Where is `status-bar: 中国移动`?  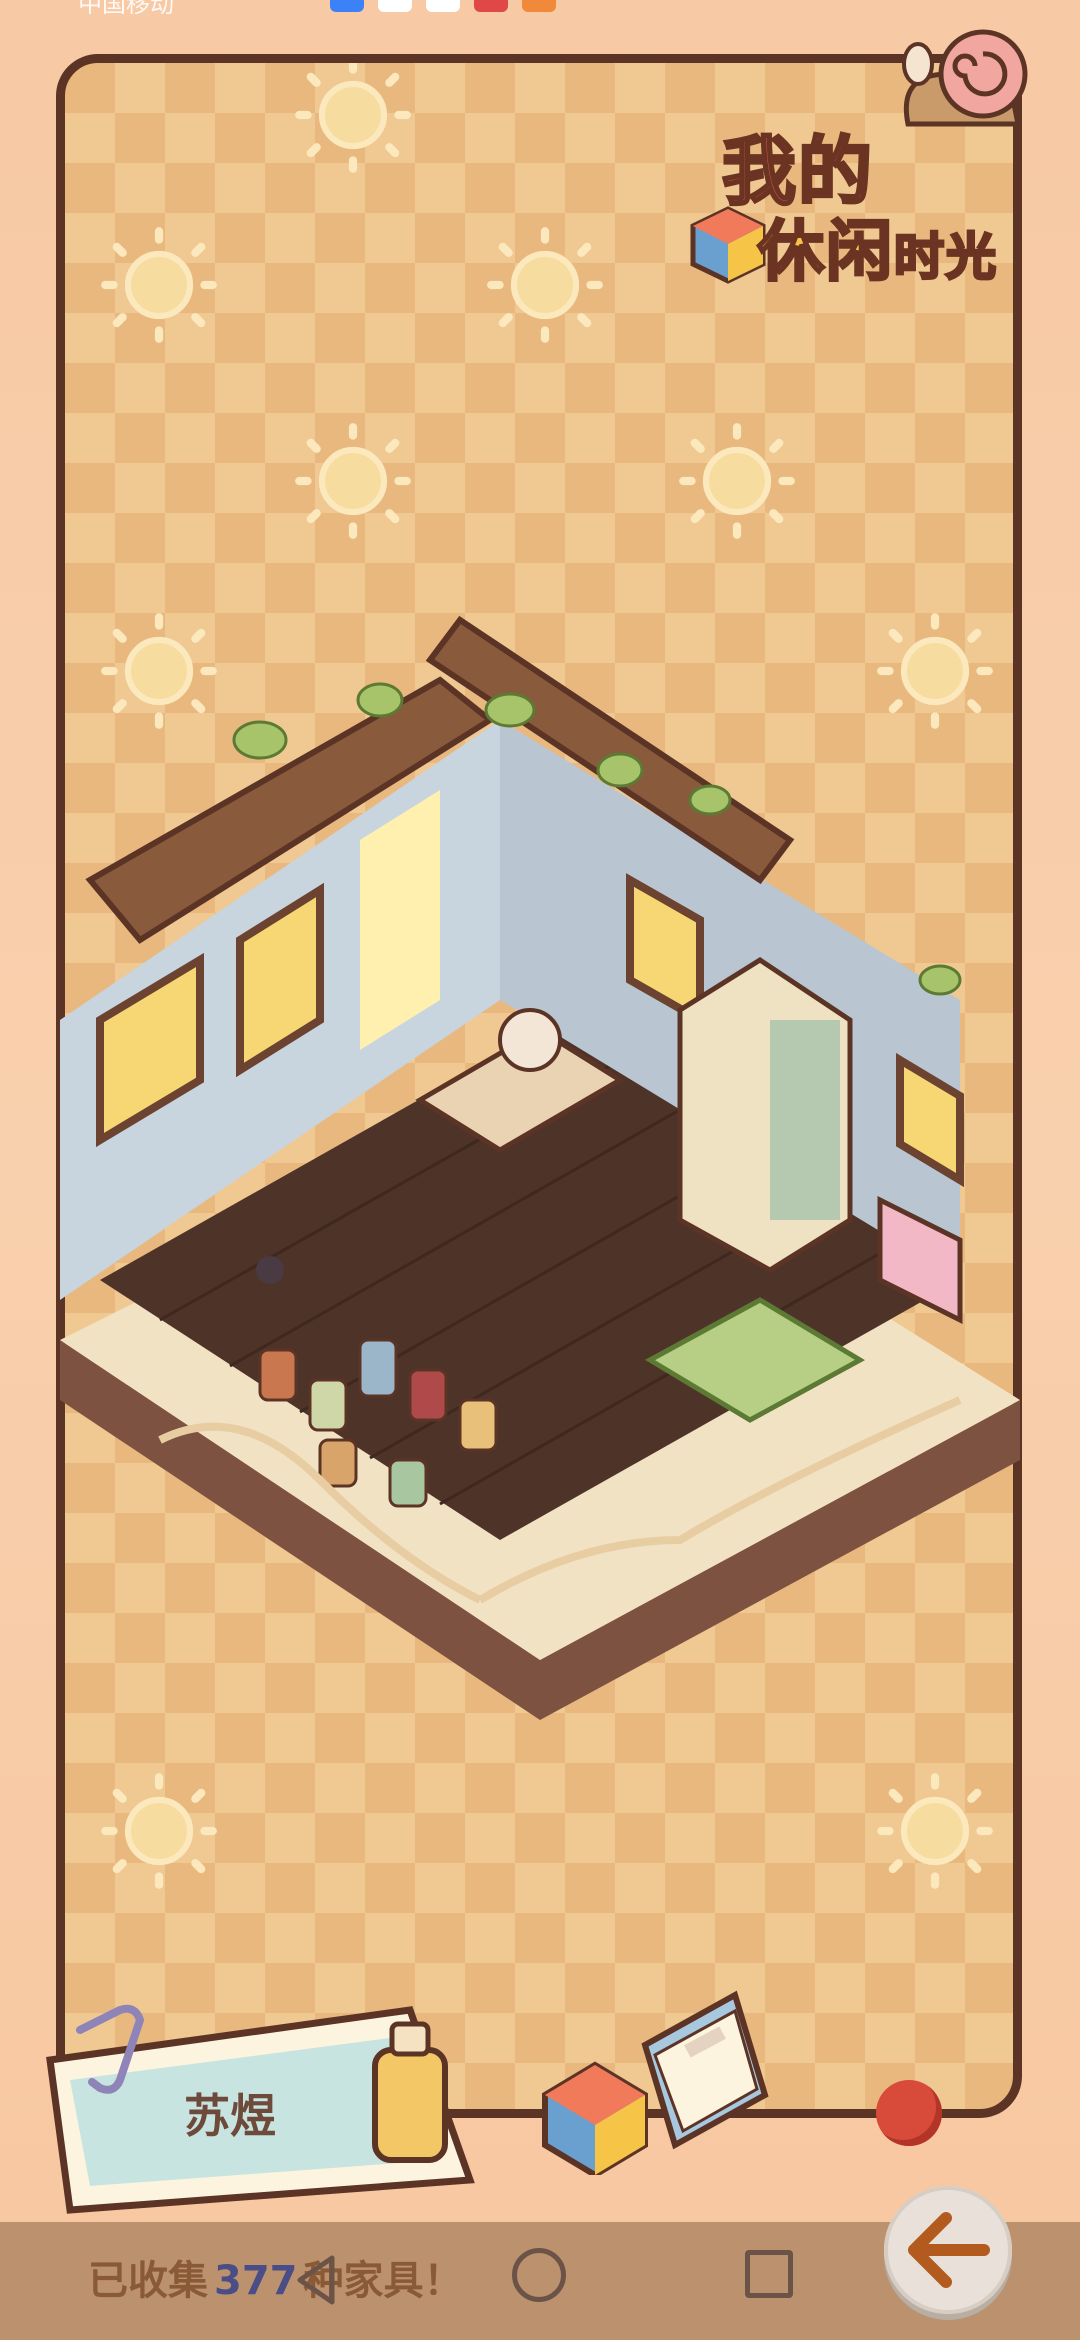
status-bar: 中国移动 is located at coordinates (540, 7).